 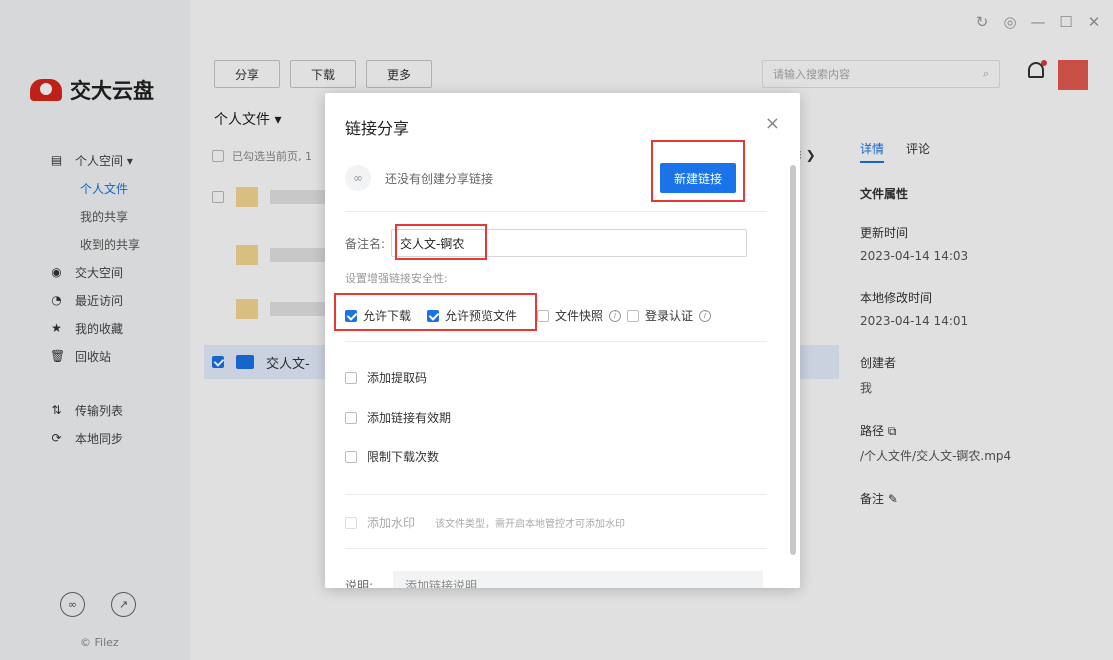 I want to click on app-logo: 交大云盘, so click(x=92, y=90).